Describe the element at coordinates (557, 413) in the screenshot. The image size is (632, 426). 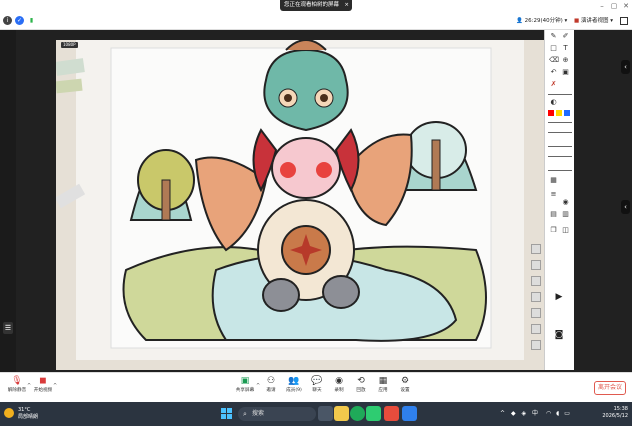
I see `volume-icon: ◖` at that location.